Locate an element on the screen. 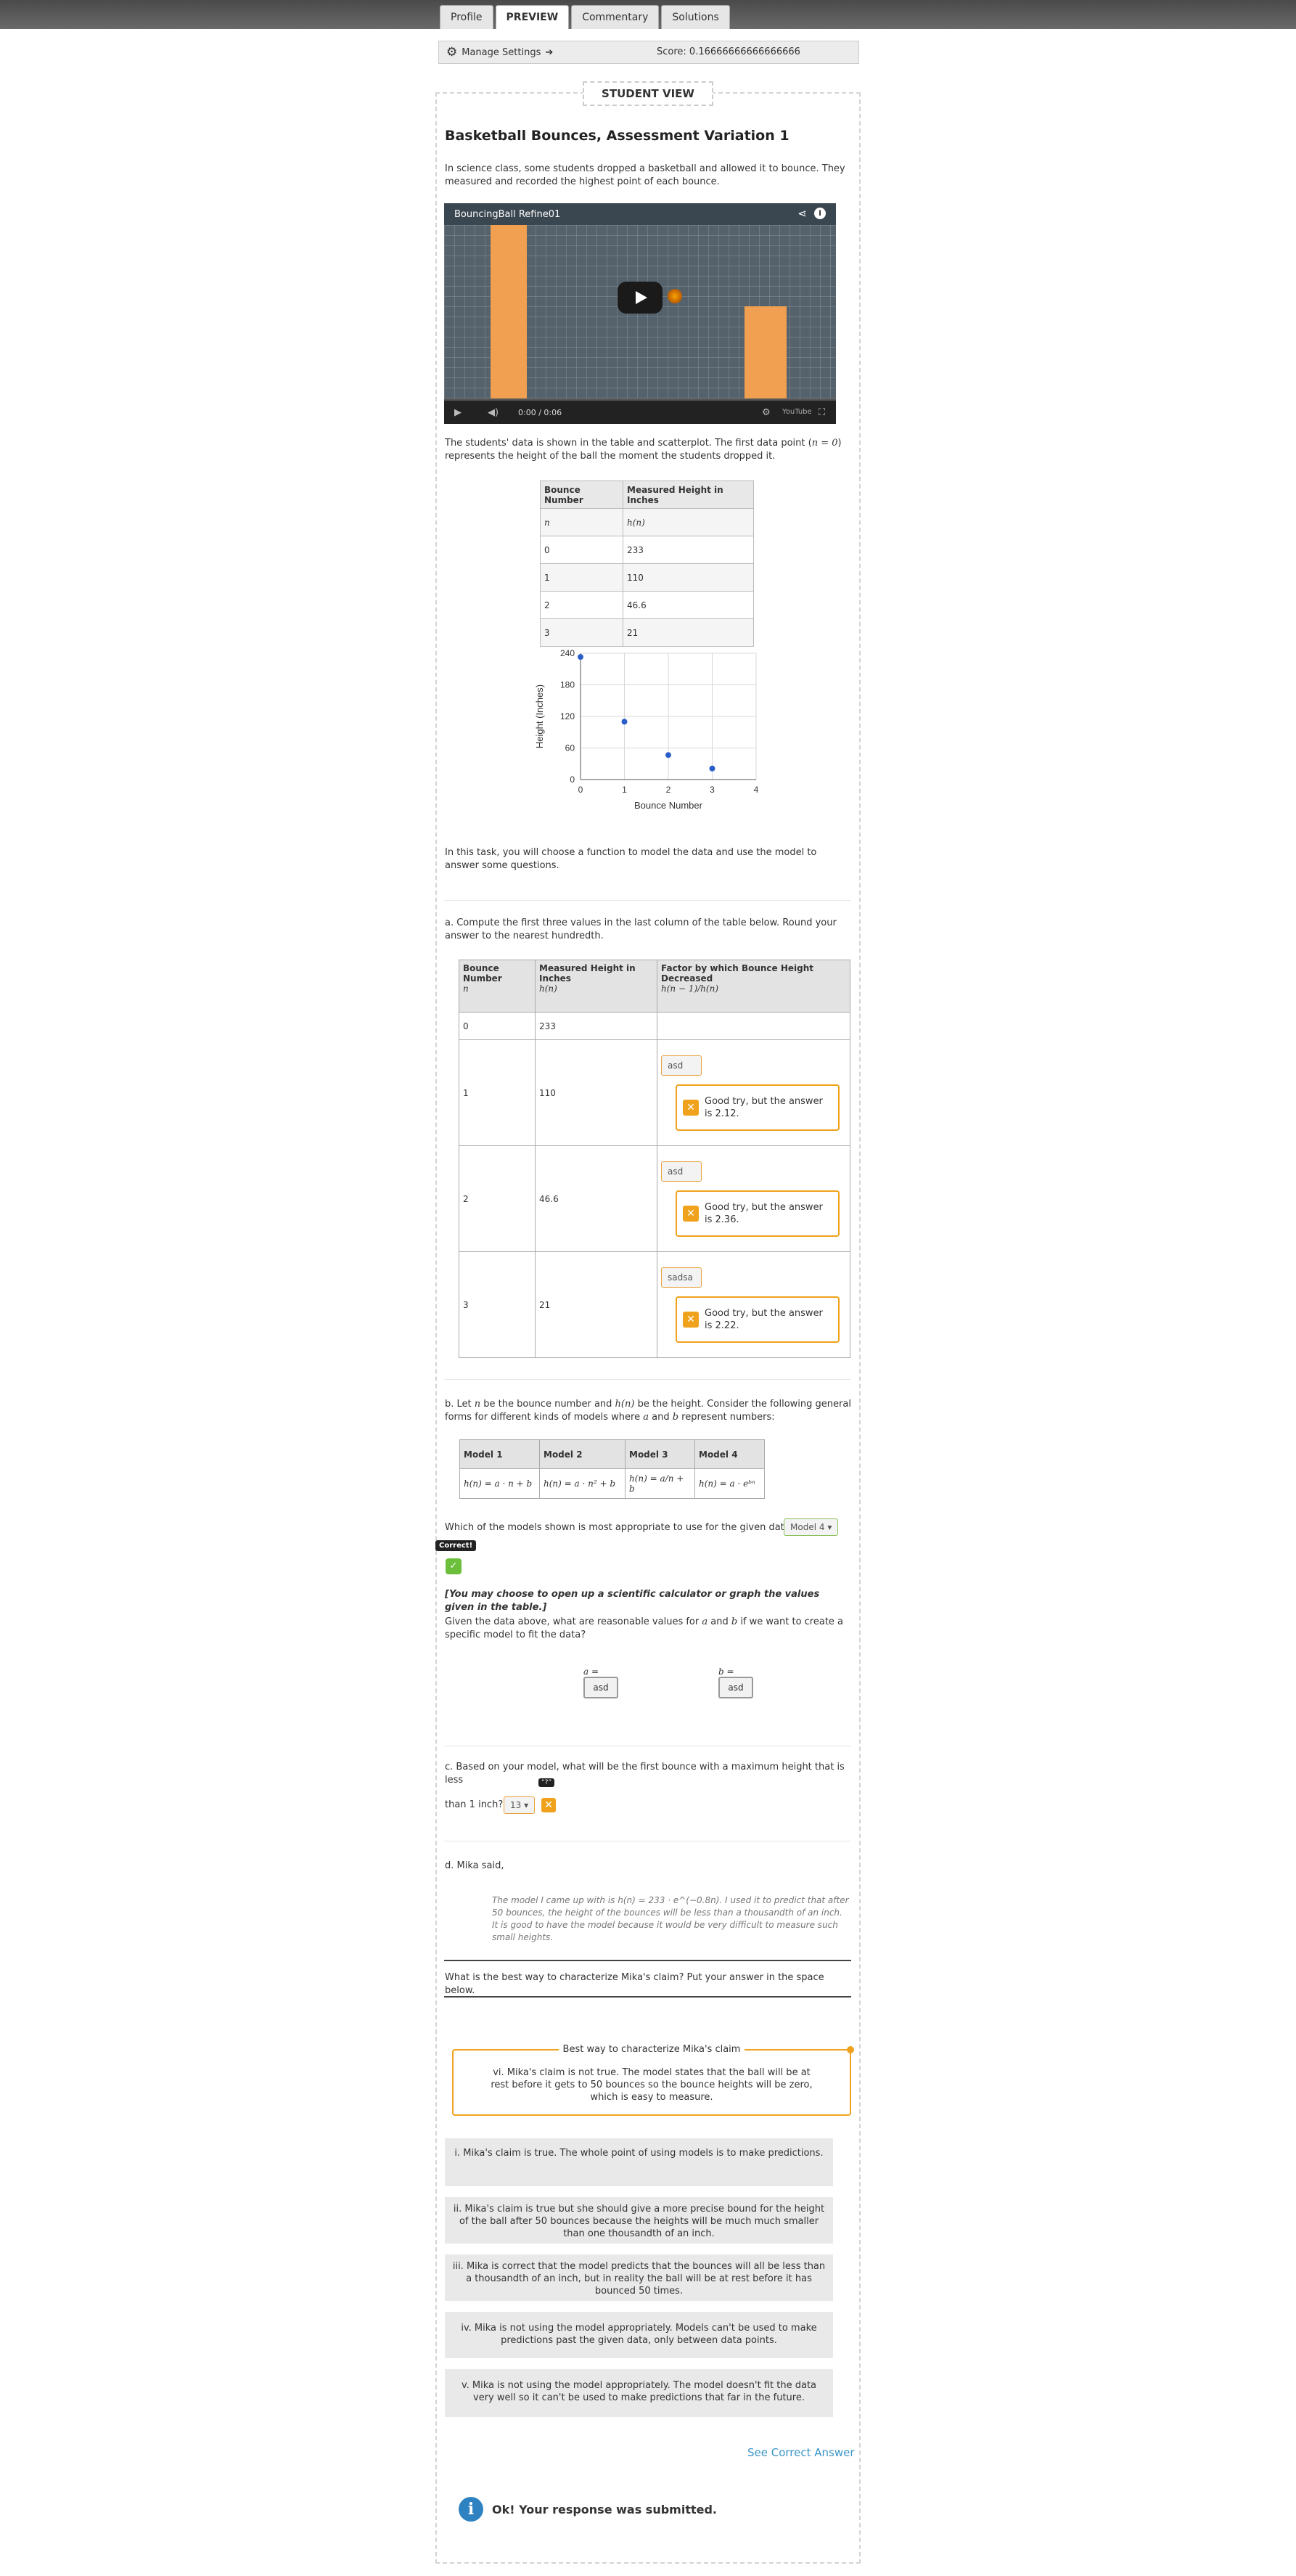 The height and width of the screenshot is (2576, 1296). tab-commentary: Commentary is located at coordinates (615, 17).